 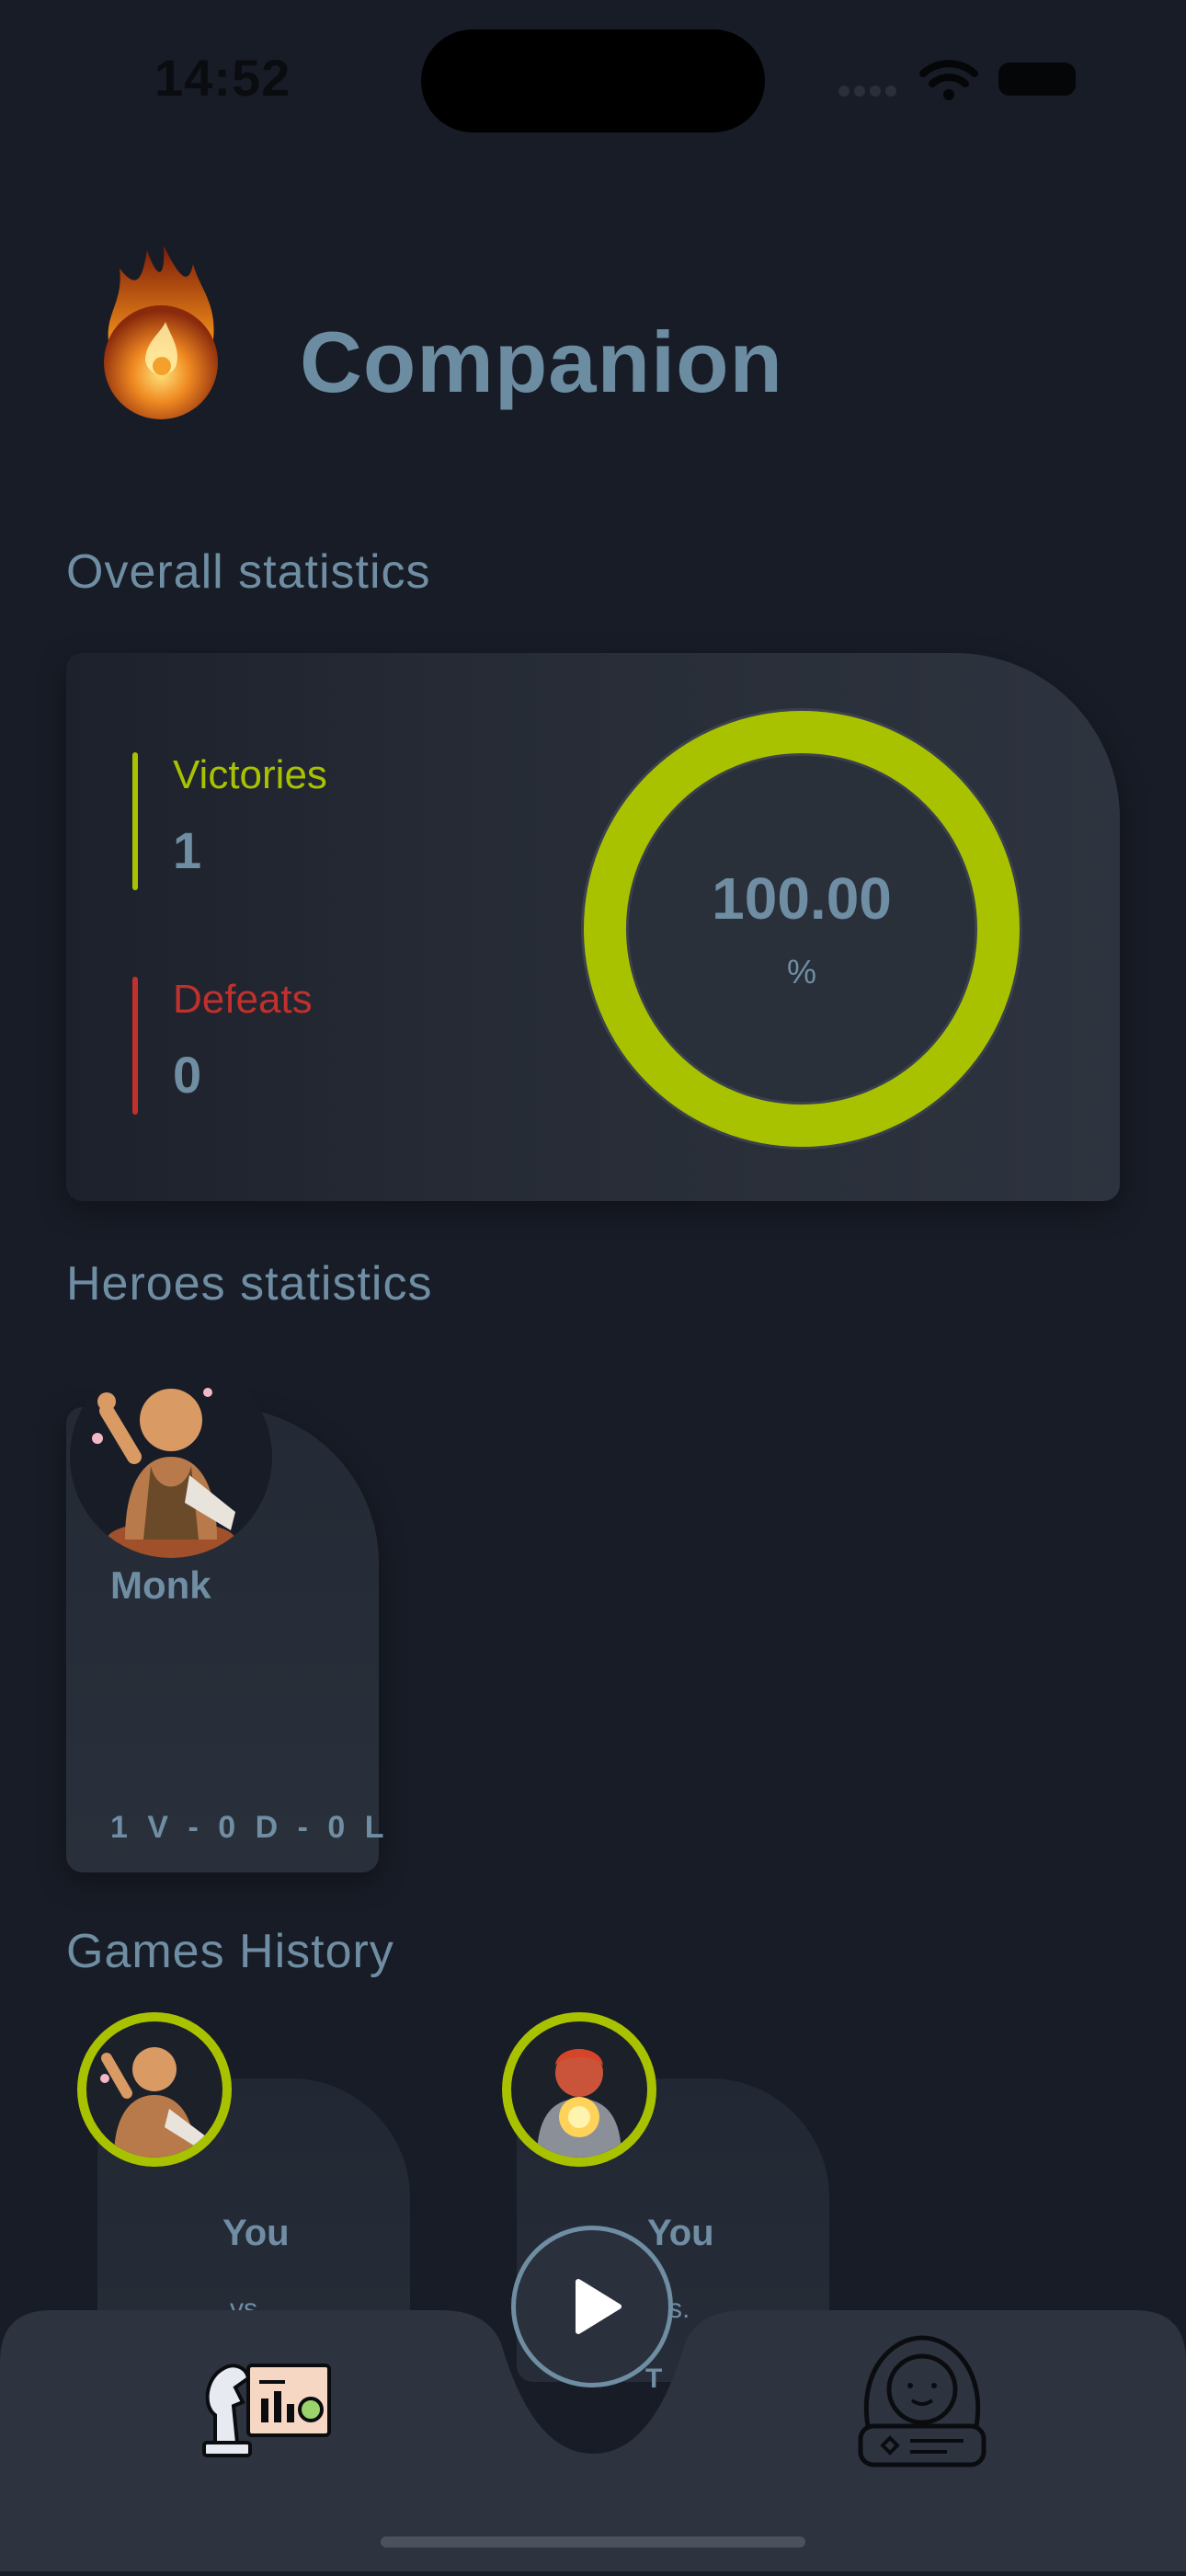 I want to click on dynamic-island, so click(x=593, y=80).